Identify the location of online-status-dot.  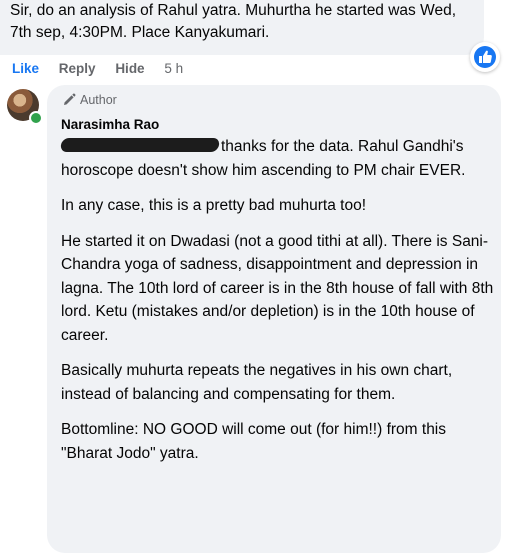
(36, 118).